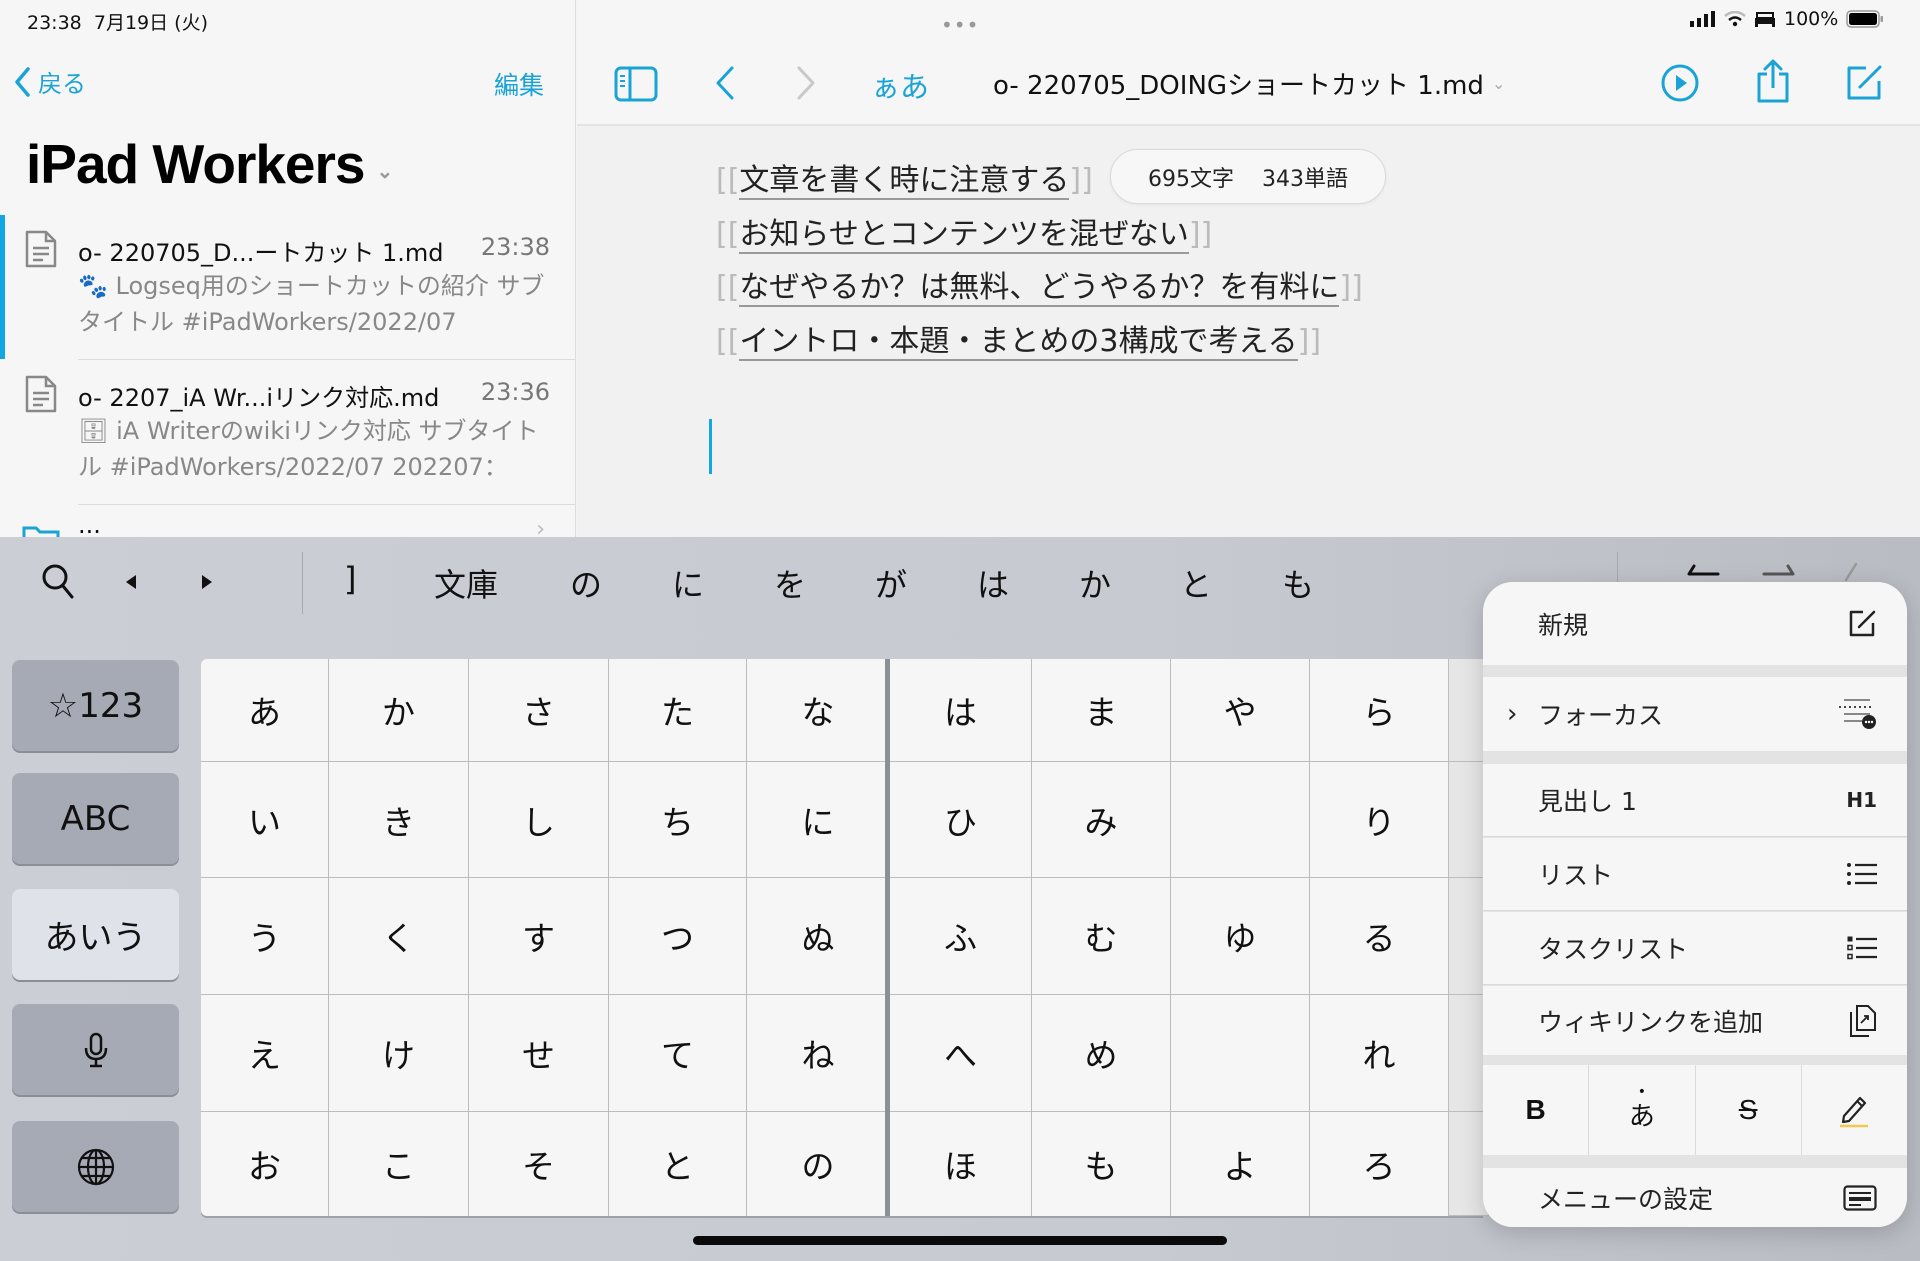 This screenshot has width=1920, height=1261. I want to click on kana-key: た, so click(678, 710).